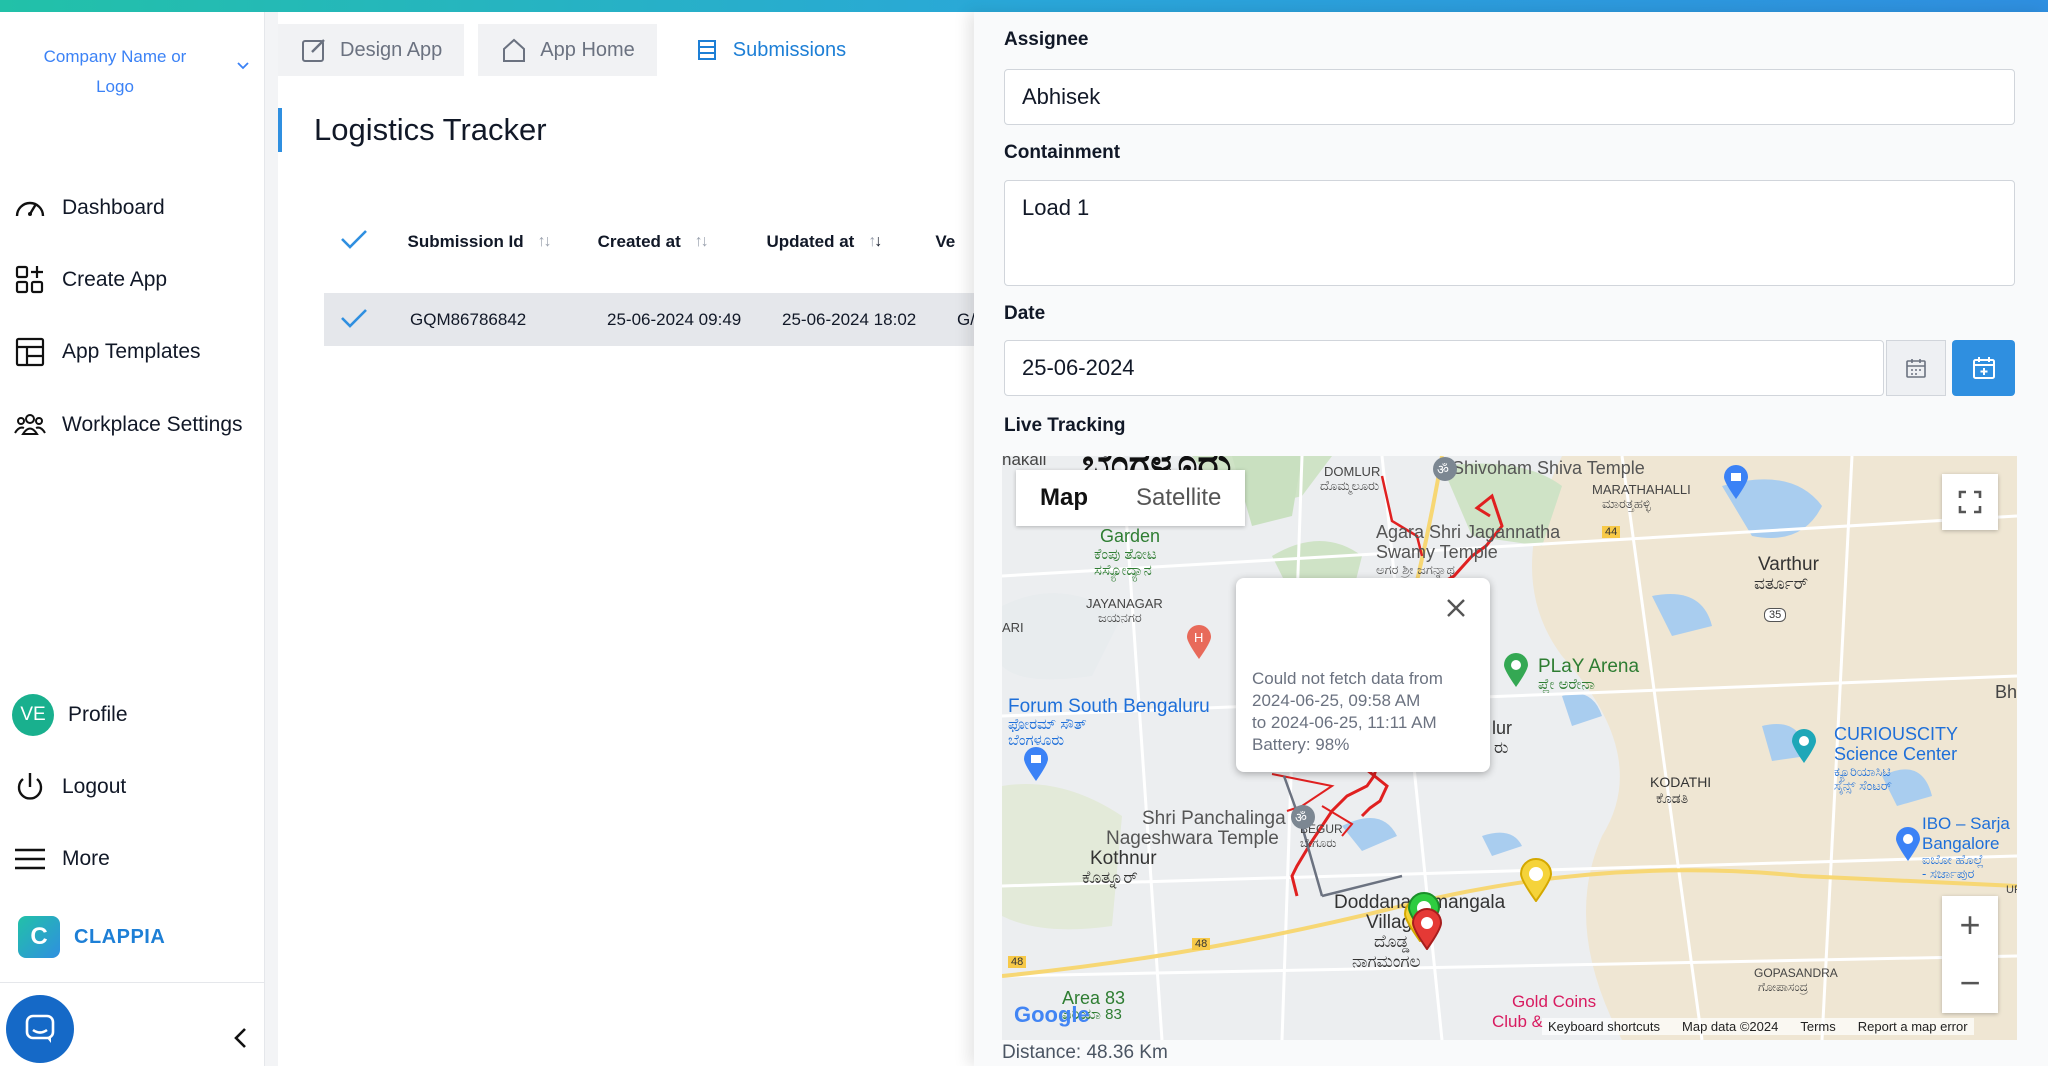  What do you see at coordinates (1178, 498) in the screenshot?
I see `map-type-satellite-button: Satellite` at bounding box center [1178, 498].